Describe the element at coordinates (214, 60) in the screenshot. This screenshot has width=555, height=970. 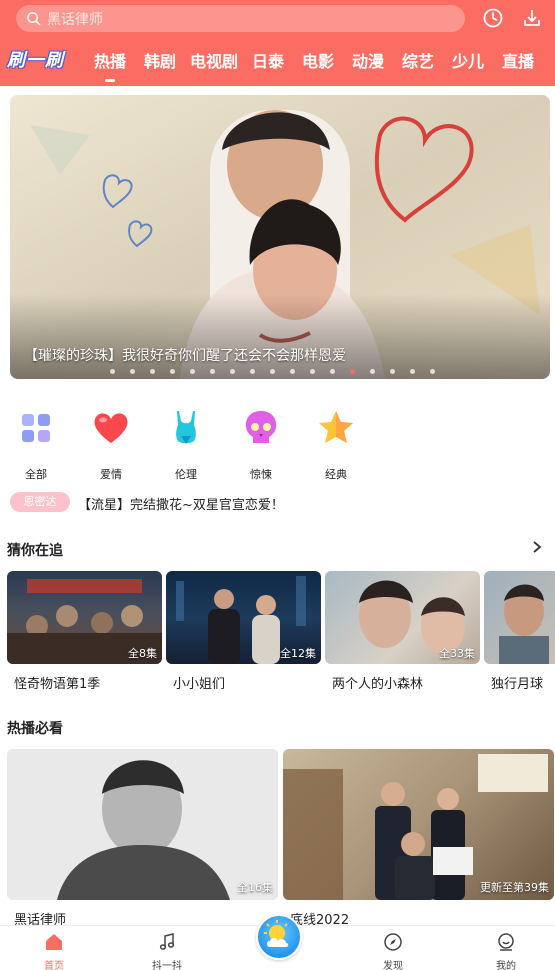
I see `tab-tv-series: 电视剧` at that location.